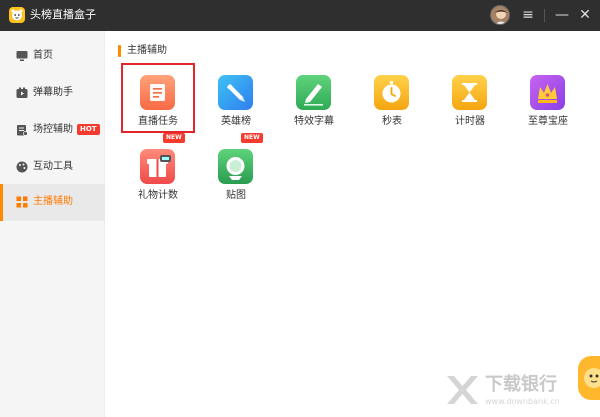 This screenshot has width=600, height=417. What do you see at coordinates (528, 15) in the screenshot?
I see `menu-icon: ≡` at bounding box center [528, 15].